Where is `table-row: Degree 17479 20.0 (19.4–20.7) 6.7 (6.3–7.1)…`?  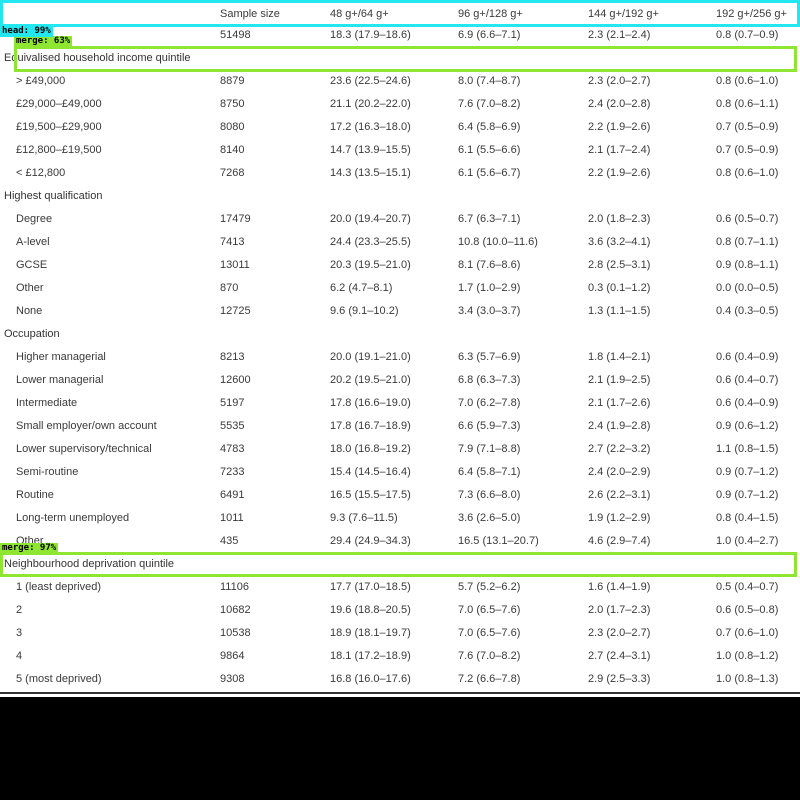 table-row: Degree 17479 20.0 (19.4–20.7) 6.7 (6.3–7.1)… is located at coordinates (400, 219).